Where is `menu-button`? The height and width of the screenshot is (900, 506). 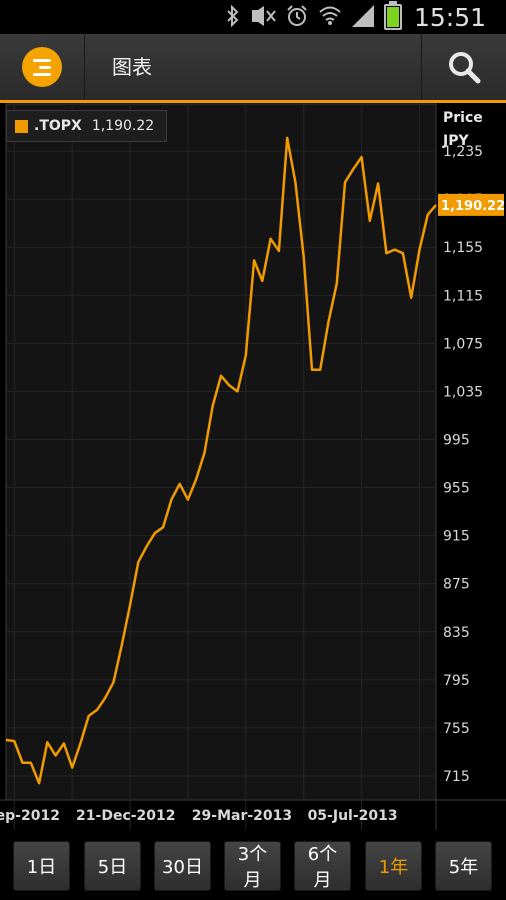 menu-button is located at coordinates (42, 67).